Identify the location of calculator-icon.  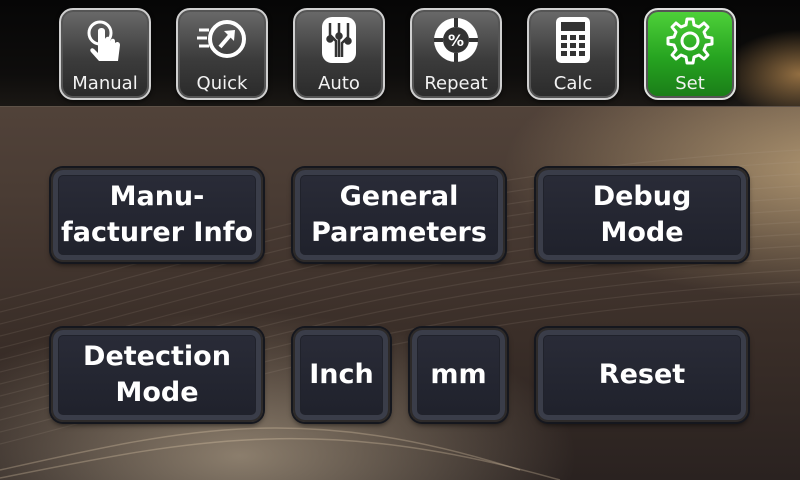
(573, 40).